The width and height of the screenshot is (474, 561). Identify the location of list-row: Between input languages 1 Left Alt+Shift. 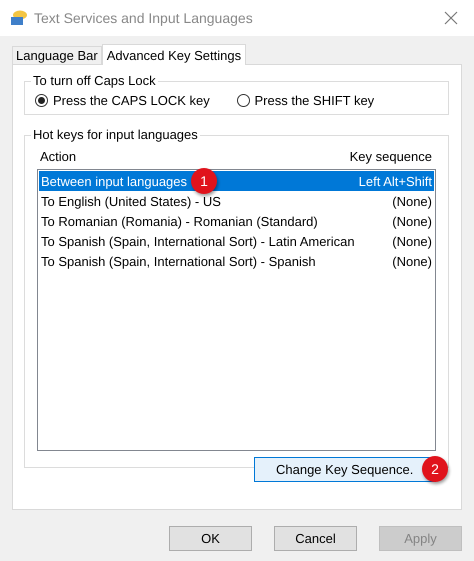
(236, 181).